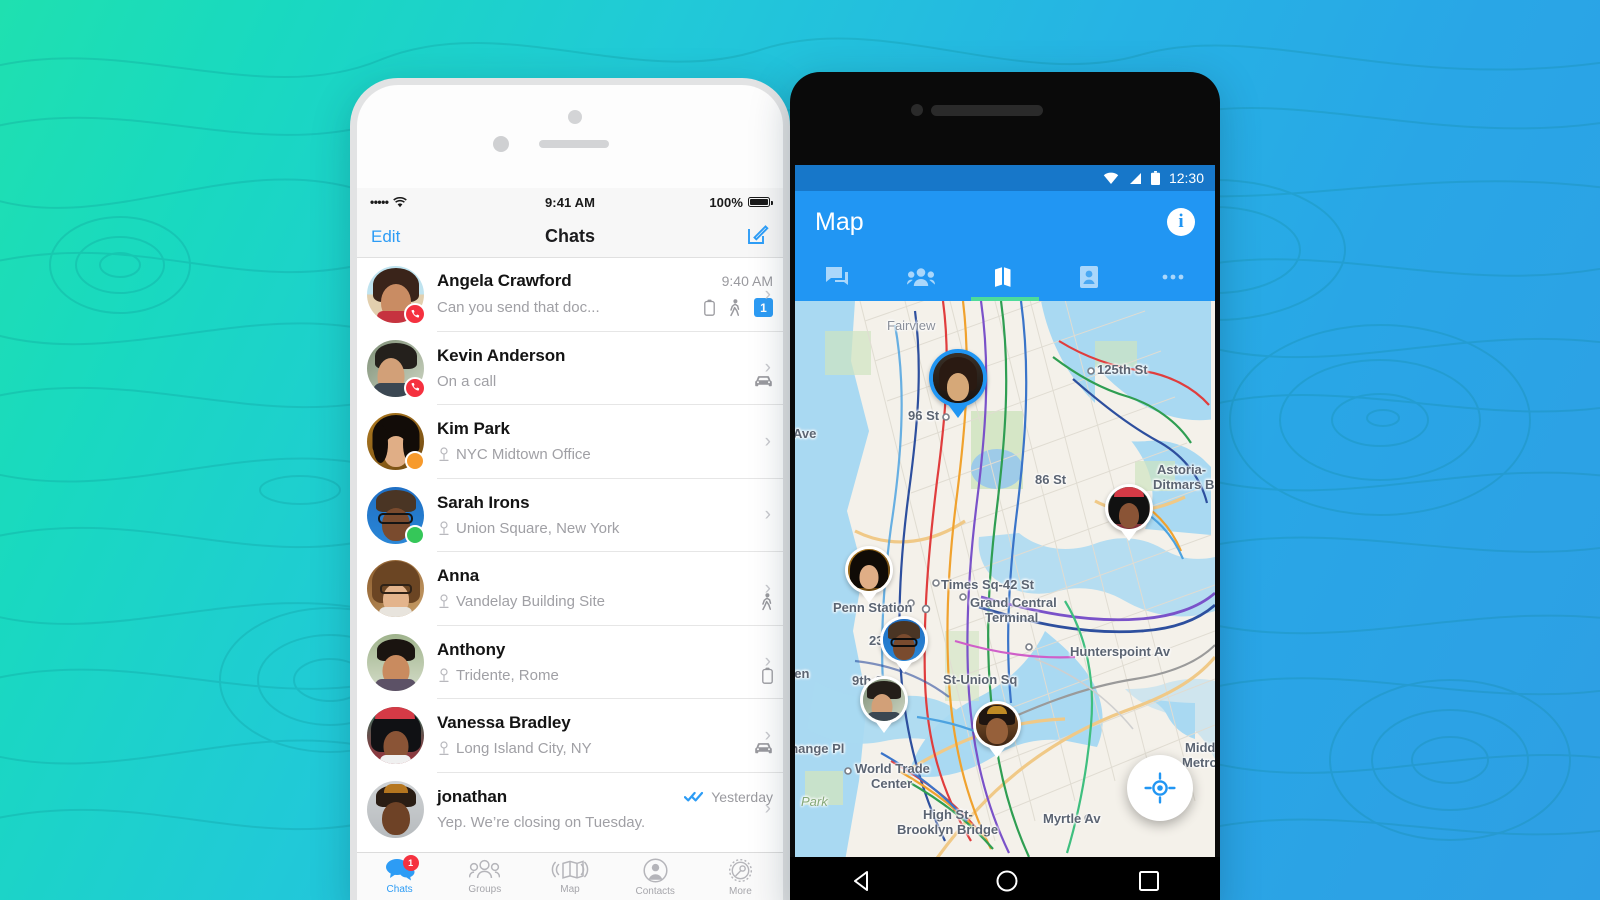  Describe the element at coordinates (410, 863) in the screenshot. I see `tab-badge: 1` at that location.